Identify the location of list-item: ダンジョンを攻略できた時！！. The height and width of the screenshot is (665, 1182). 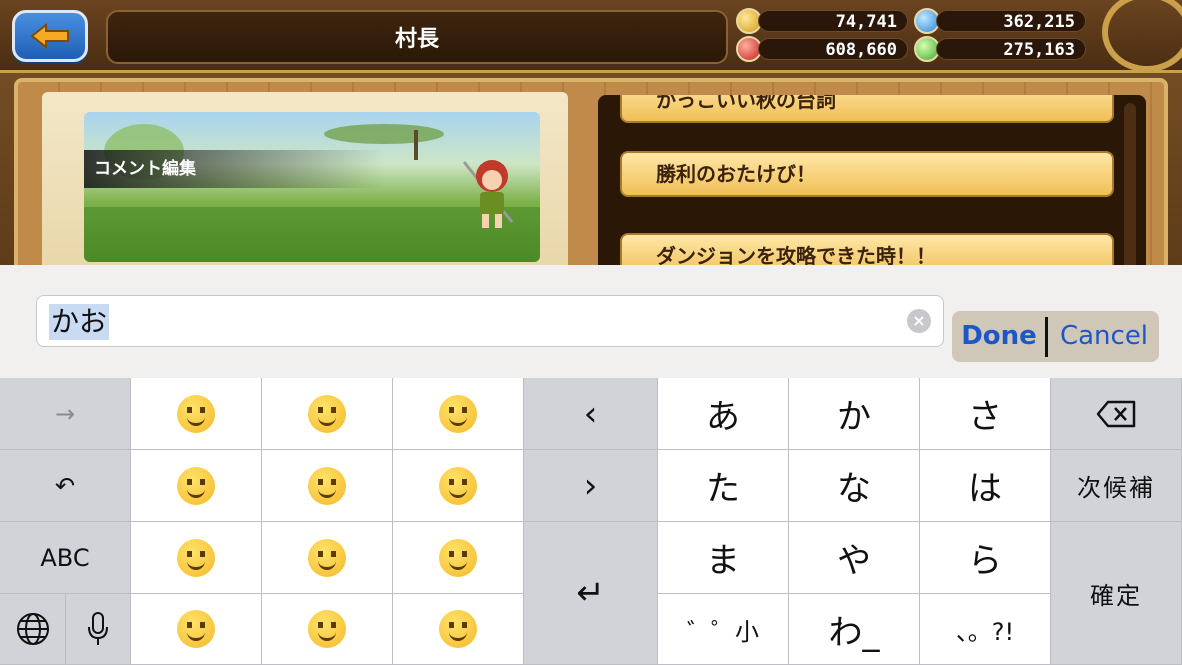
(867, 249).